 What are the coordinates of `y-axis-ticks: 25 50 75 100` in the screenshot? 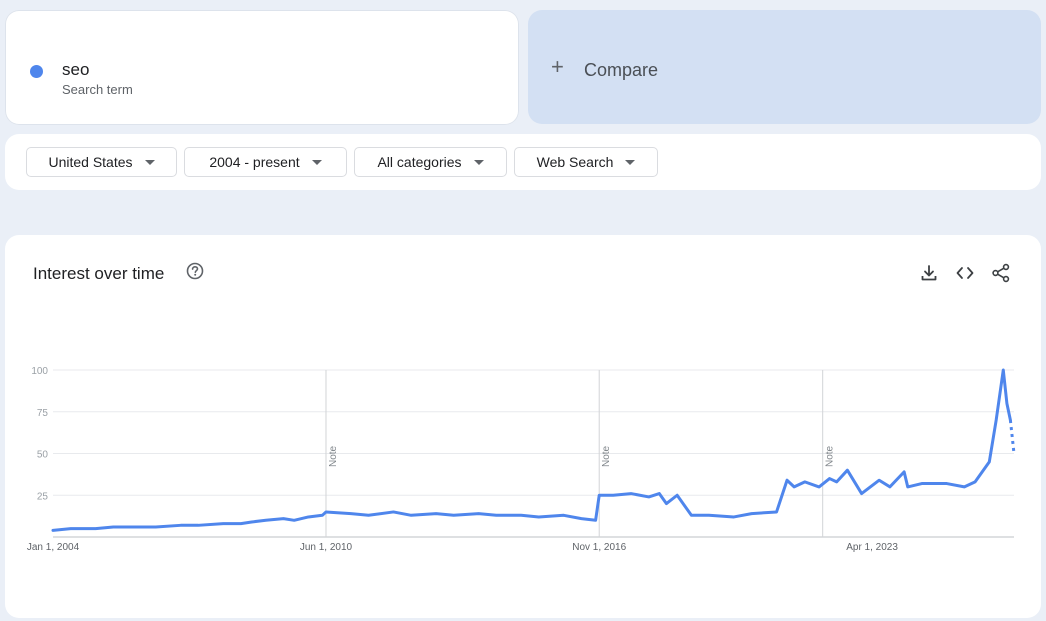 It's located at (39, 434).